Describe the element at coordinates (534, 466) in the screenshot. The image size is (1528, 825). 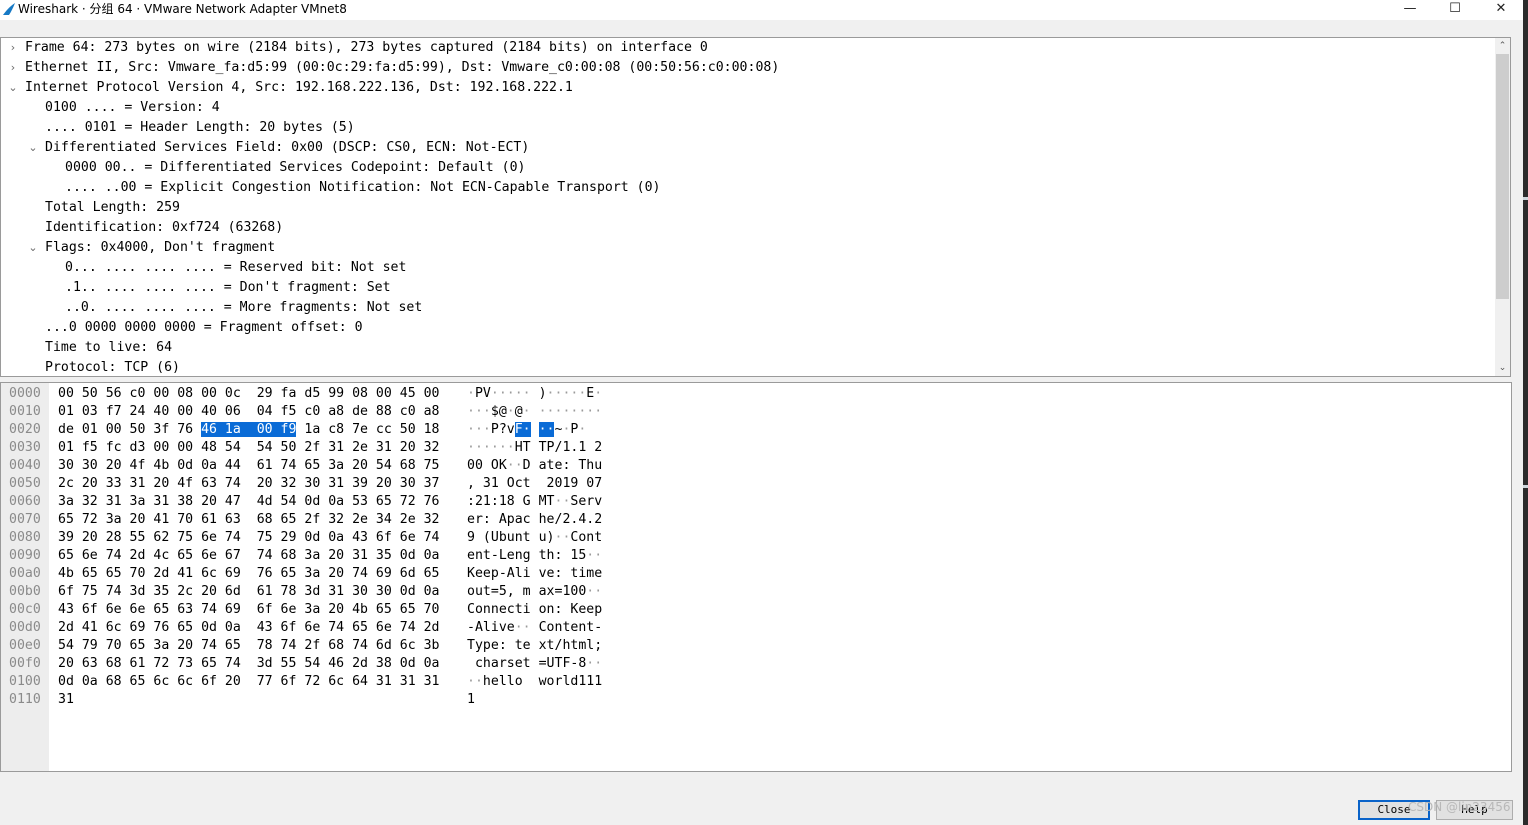
I see `ascii-bytes: 00 OK··D ate: Thu` at that location.